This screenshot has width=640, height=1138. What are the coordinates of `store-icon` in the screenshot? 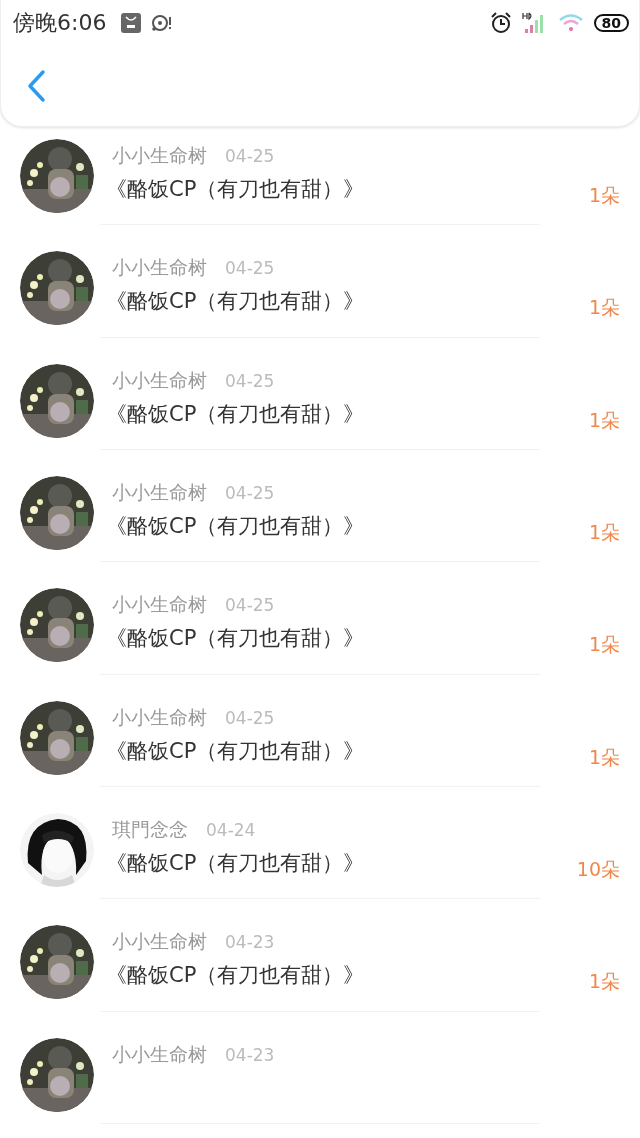 It's located at (131, 23).